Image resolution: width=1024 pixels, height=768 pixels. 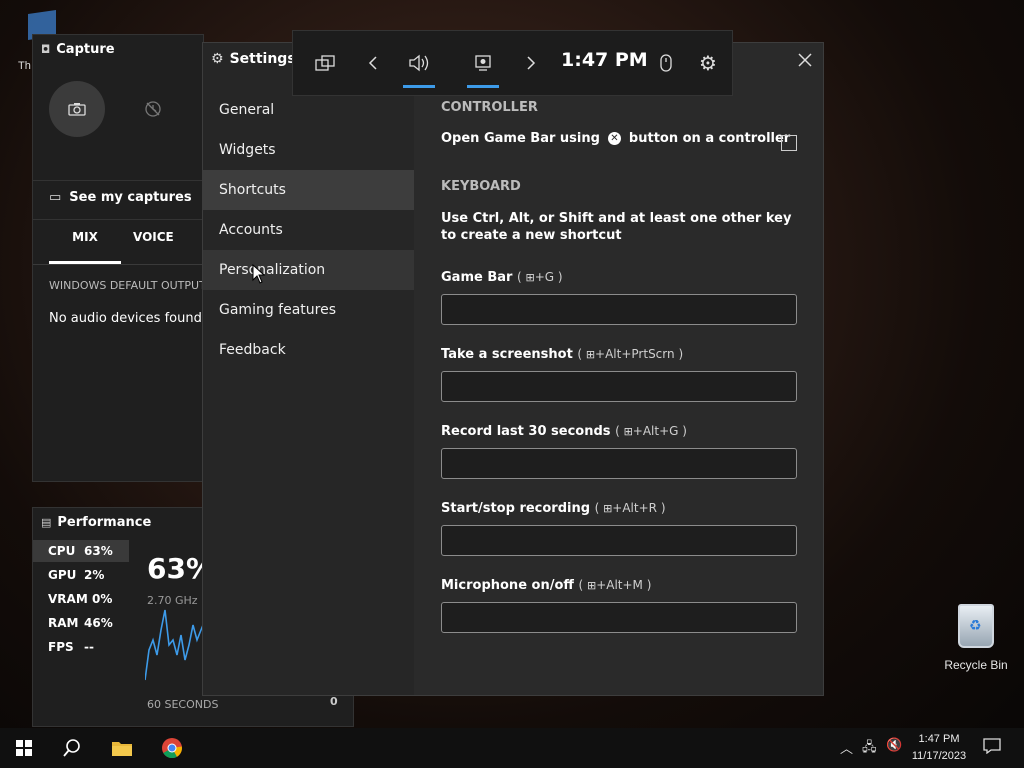 I want to click on metric-key: RAM, so click(x=63, y=623).